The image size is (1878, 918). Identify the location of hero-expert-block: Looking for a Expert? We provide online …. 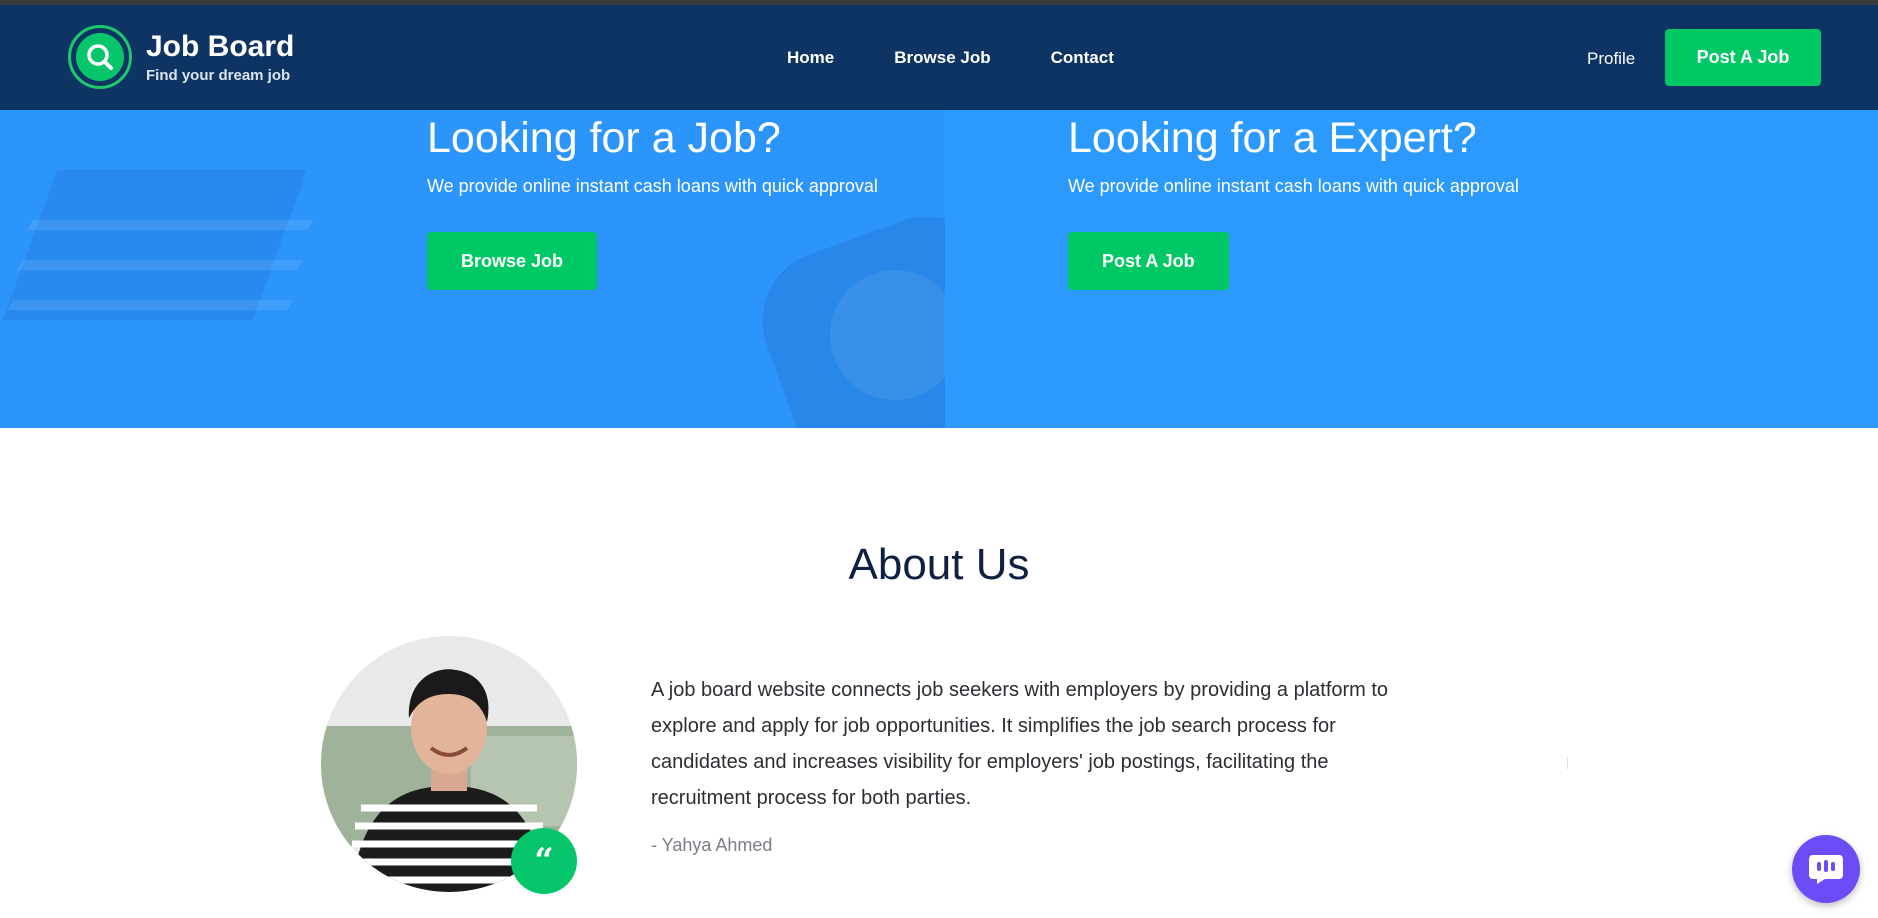
(1293, 200).